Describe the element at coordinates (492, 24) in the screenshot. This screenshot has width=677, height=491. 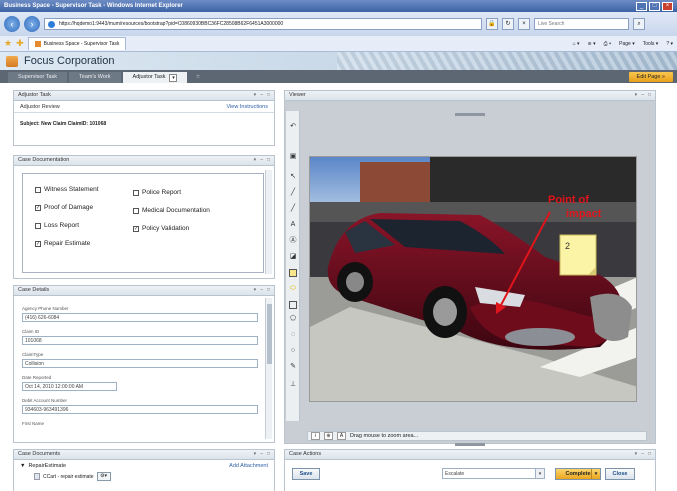
I see `lock-icon: 🔒` at that location.